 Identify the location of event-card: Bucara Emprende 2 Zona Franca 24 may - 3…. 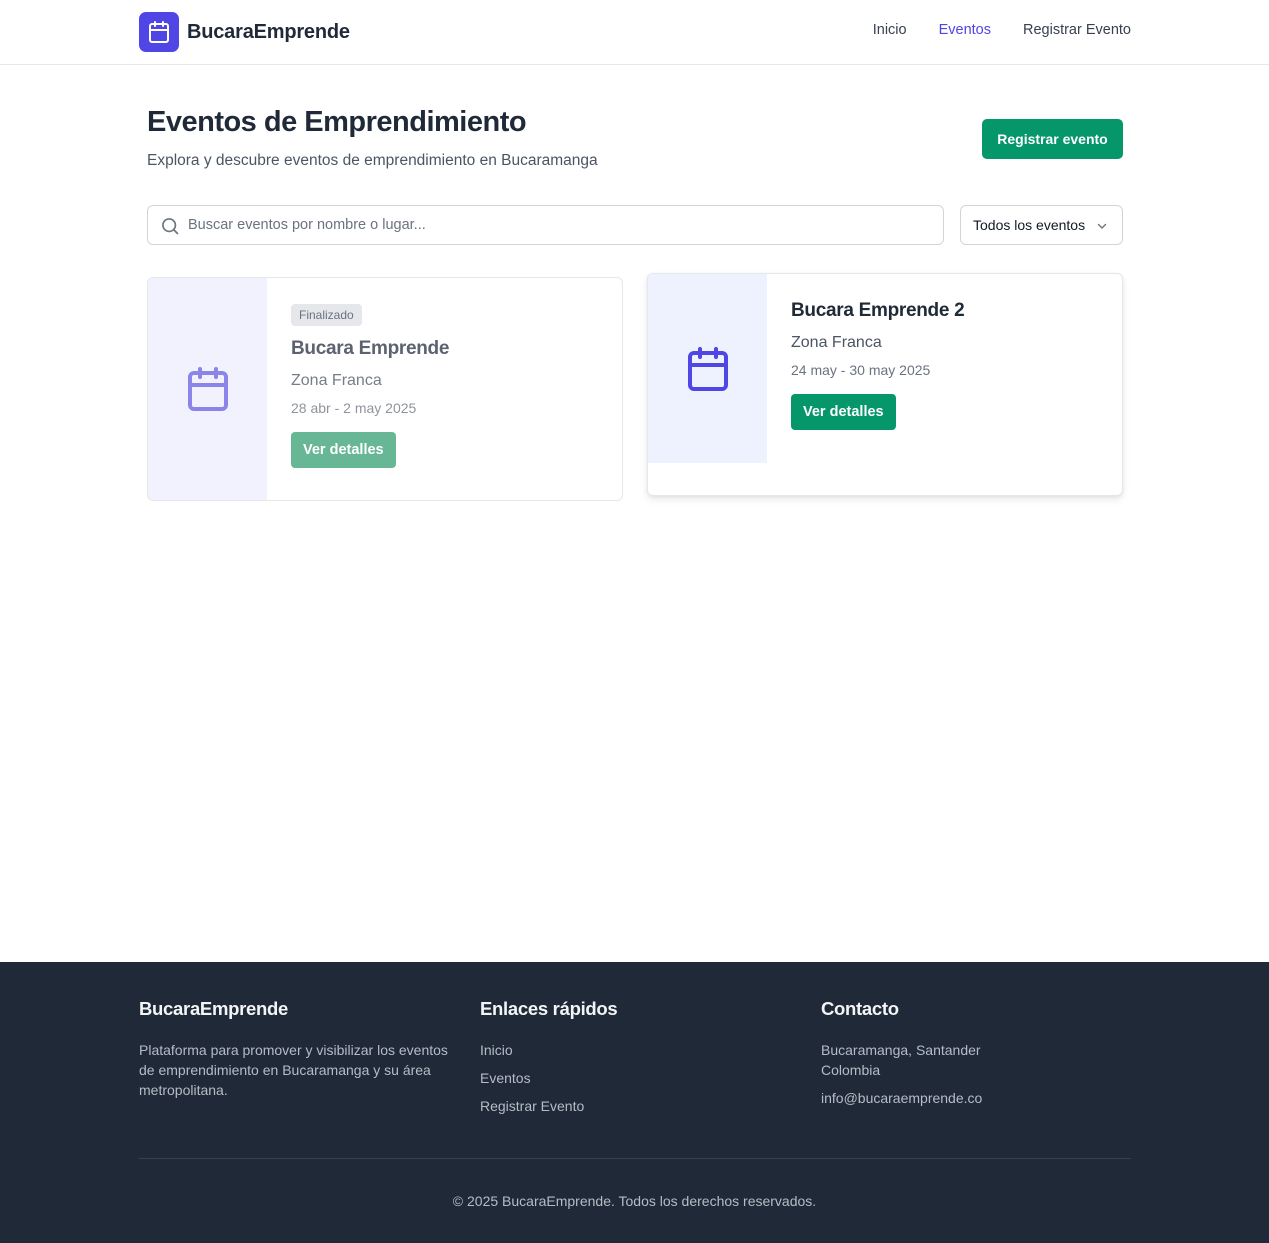
(885, 384).